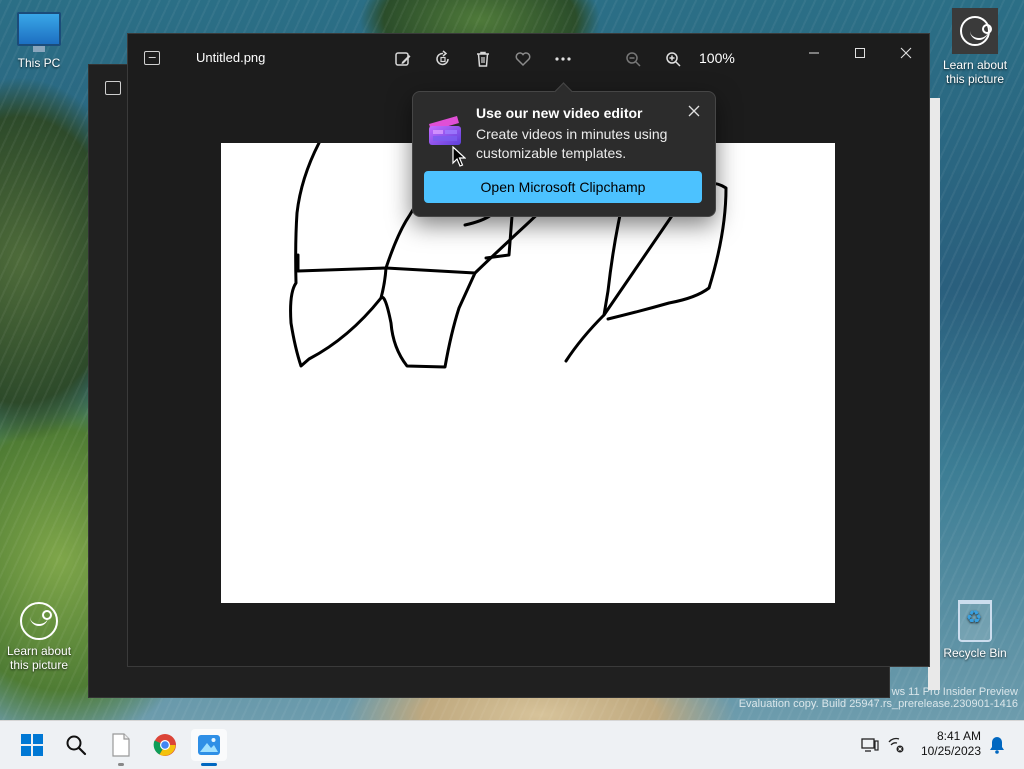  I want to click on minimize-icon, so click(814, 53).